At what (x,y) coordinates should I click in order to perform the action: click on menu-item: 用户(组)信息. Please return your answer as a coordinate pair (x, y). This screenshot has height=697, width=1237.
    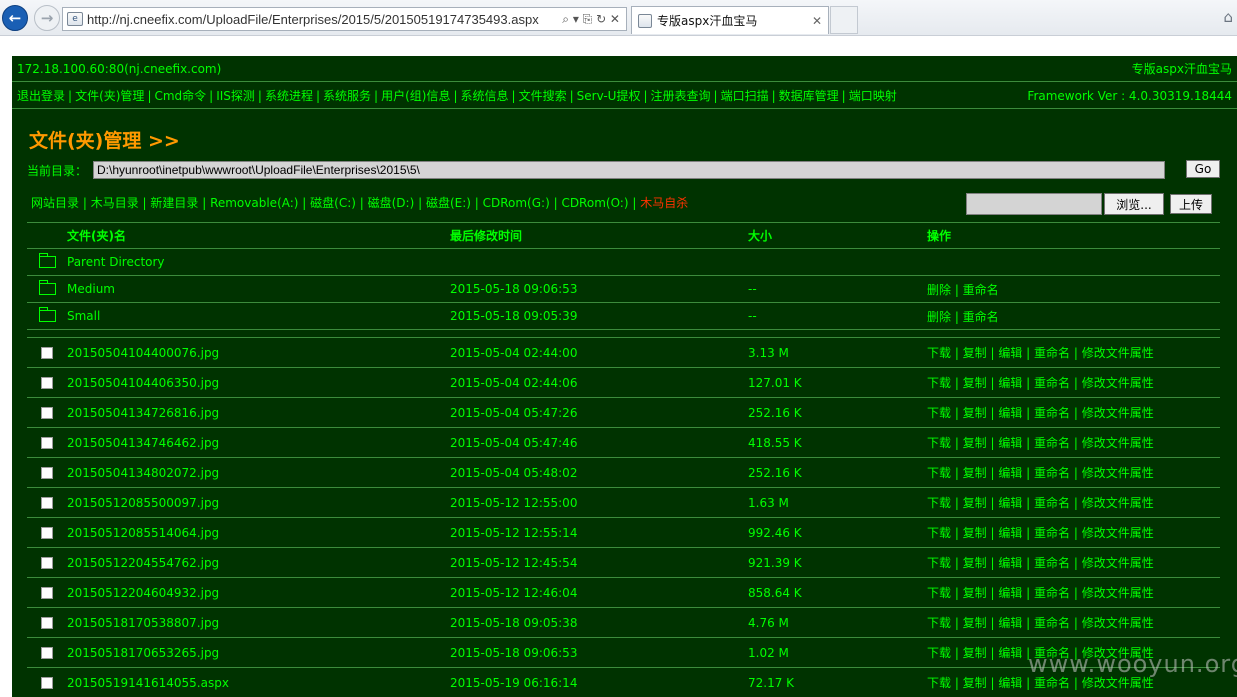
    Looking at the image, I should click on (415, 96).